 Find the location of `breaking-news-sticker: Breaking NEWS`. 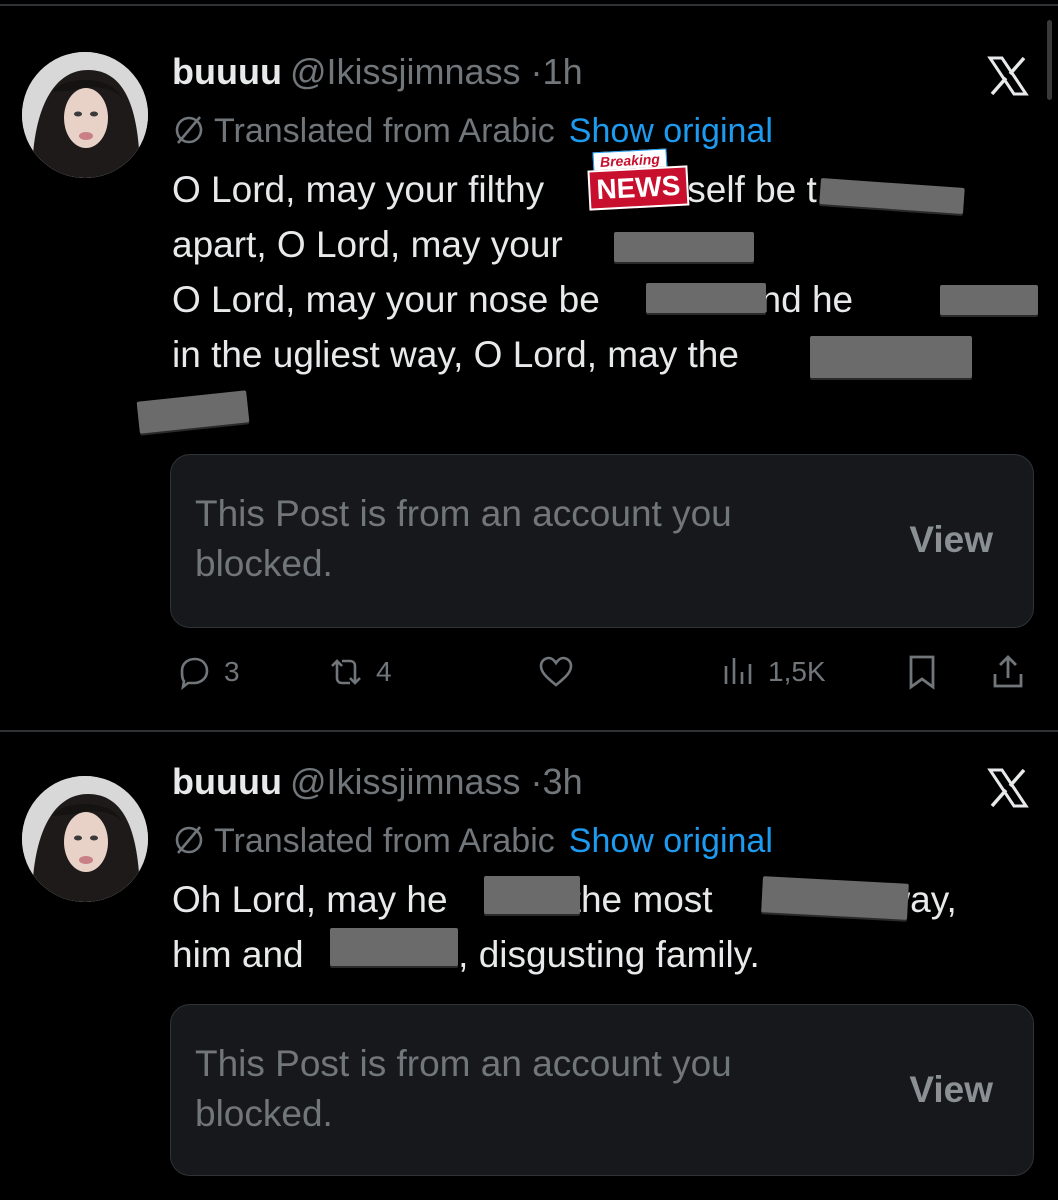

breaking-news-sticker: Breaking NEWS is located at coordinates (638, 179).